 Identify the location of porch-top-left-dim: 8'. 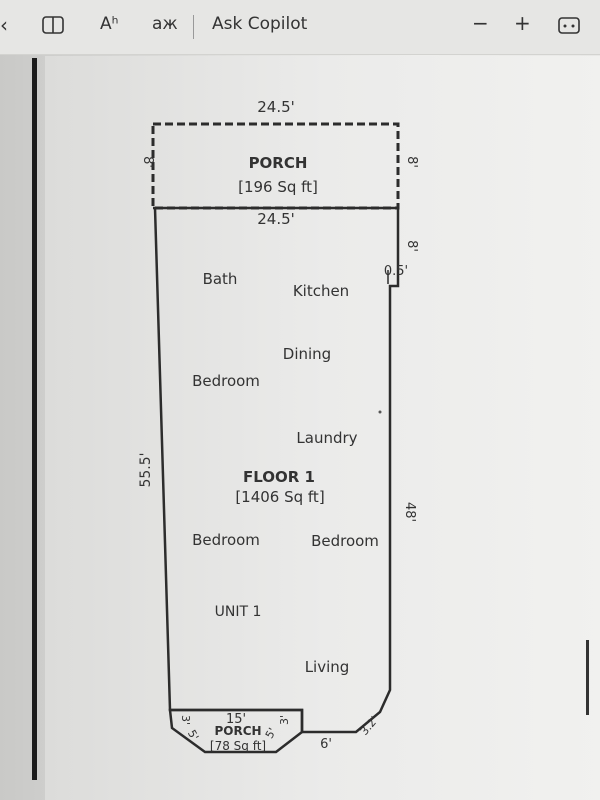
(147, 162).